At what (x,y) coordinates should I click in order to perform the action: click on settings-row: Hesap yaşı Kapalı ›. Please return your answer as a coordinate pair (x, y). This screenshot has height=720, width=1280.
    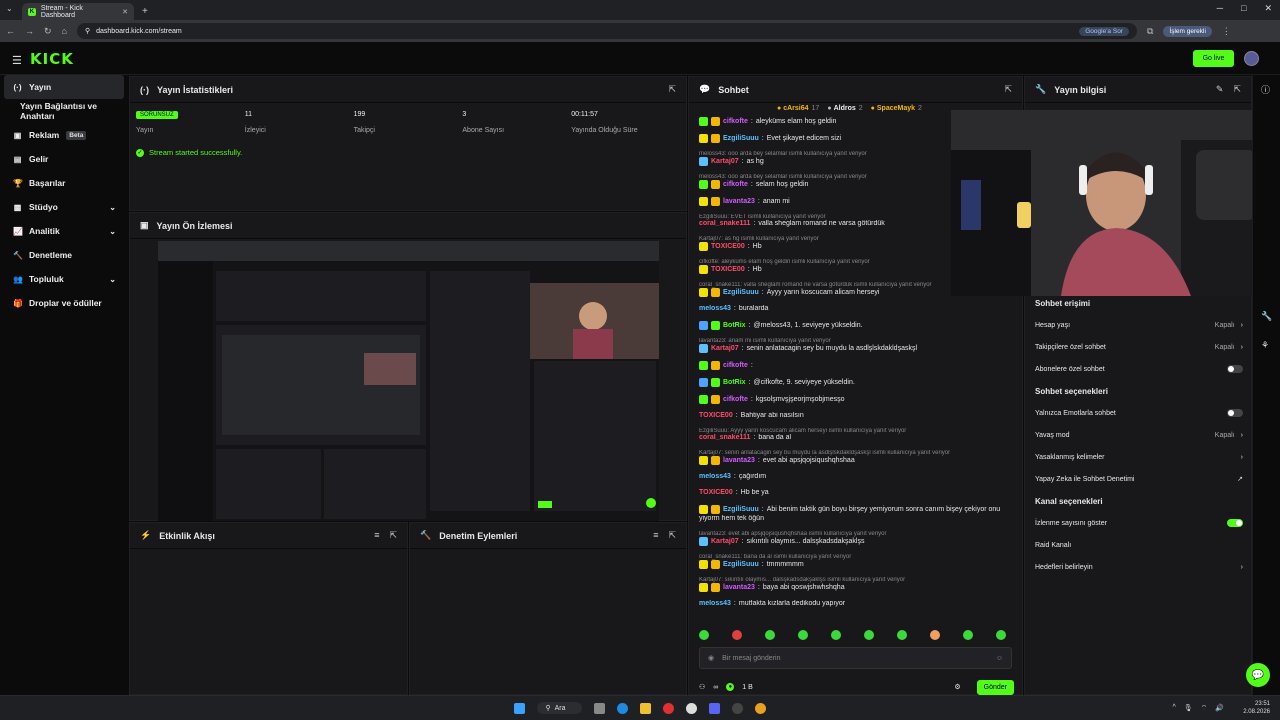
    Looking at the image, I should click on (1139, 325).